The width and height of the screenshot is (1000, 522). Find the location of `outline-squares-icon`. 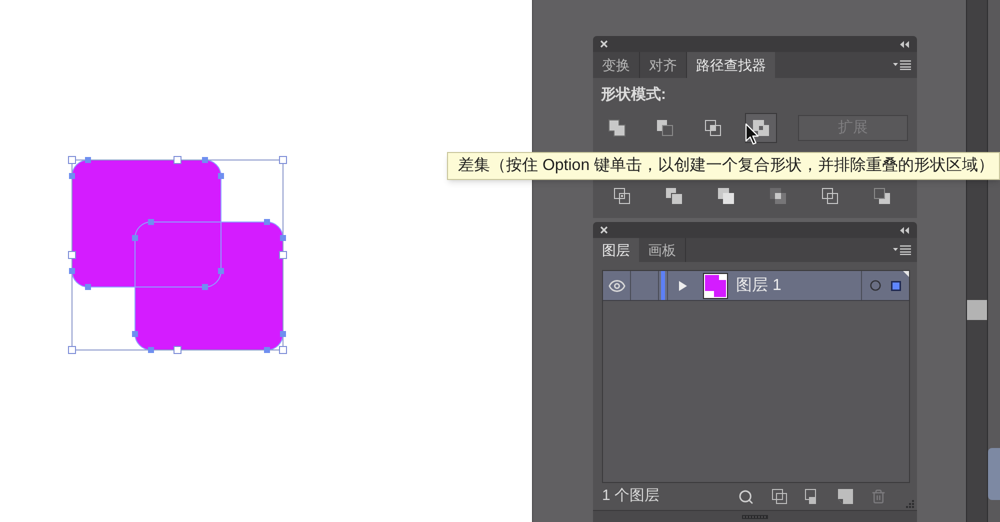

outline-squares-icon is located at coordinates (830, 196).